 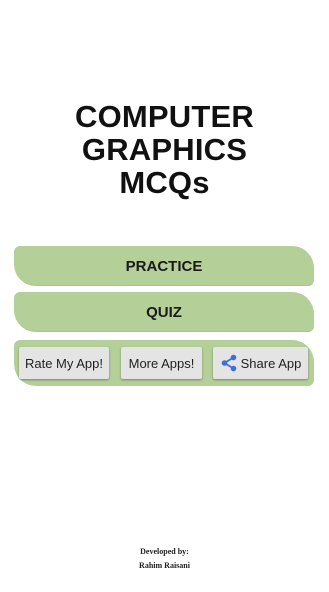 I want to click on practice-button-label: PRACTICE, so click(x=164, y=266).